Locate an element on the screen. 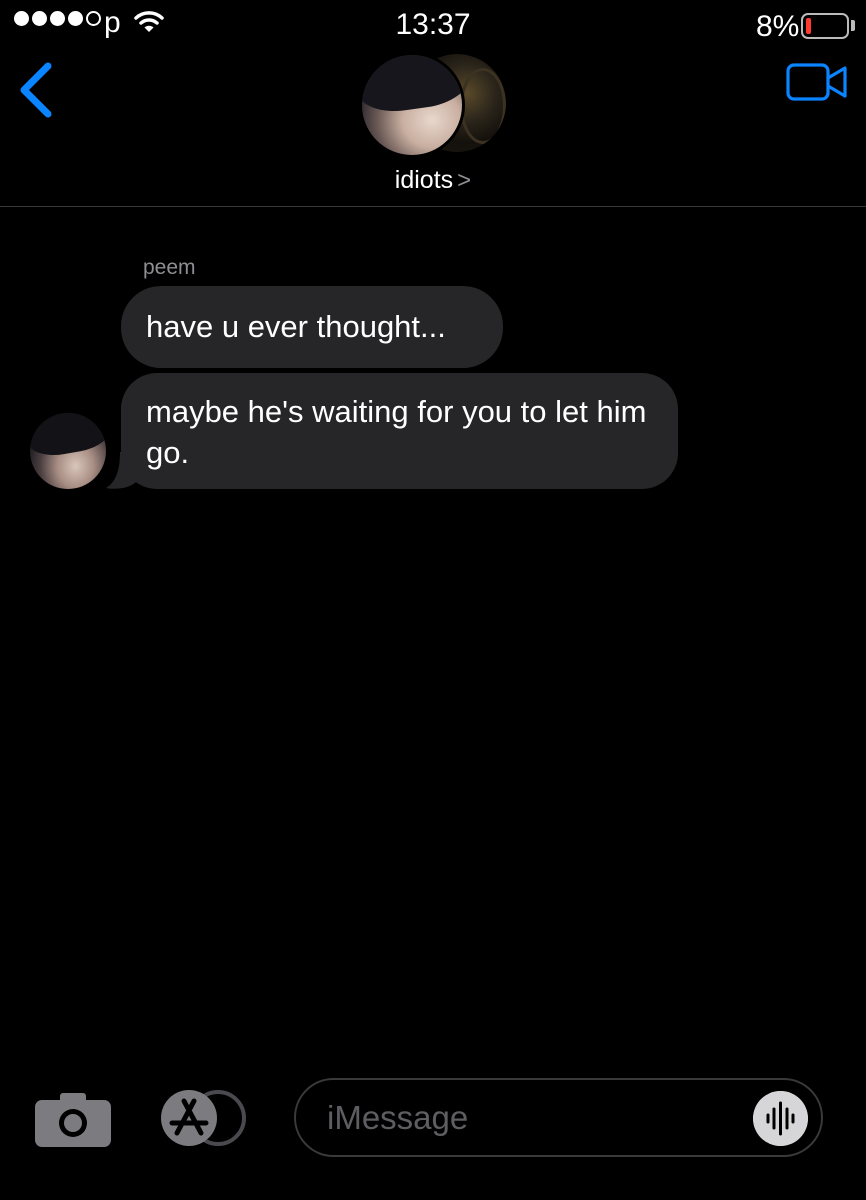  group-title: idiots > is located at coordinates (433, 180).